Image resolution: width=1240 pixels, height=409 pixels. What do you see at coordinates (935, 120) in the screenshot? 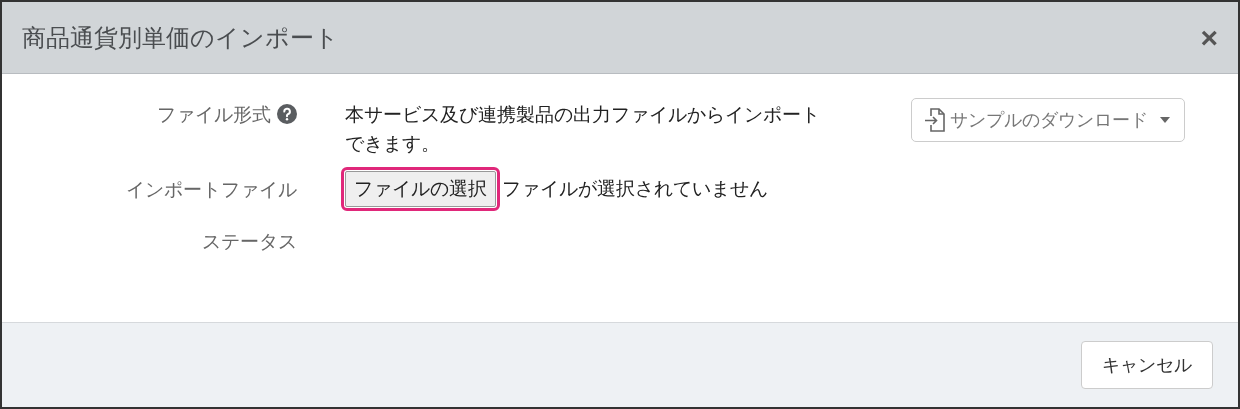
I see `file-import-icon` at bounding box center [935, 120].